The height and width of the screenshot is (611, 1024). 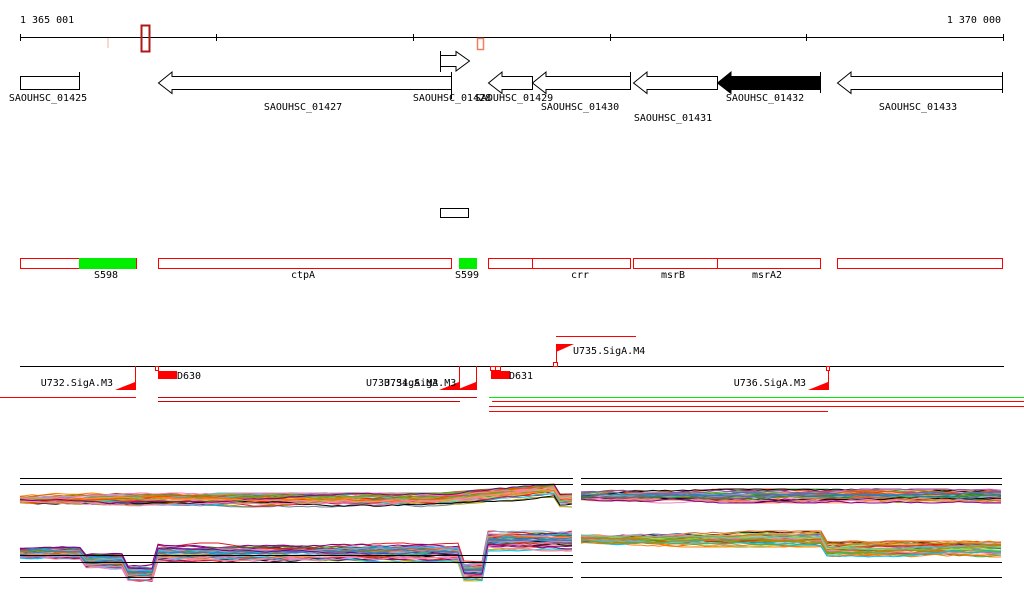 I want to click on gene-SAOUHSC_01433: SAOUHSC_01433, so click(x=919, y=91).